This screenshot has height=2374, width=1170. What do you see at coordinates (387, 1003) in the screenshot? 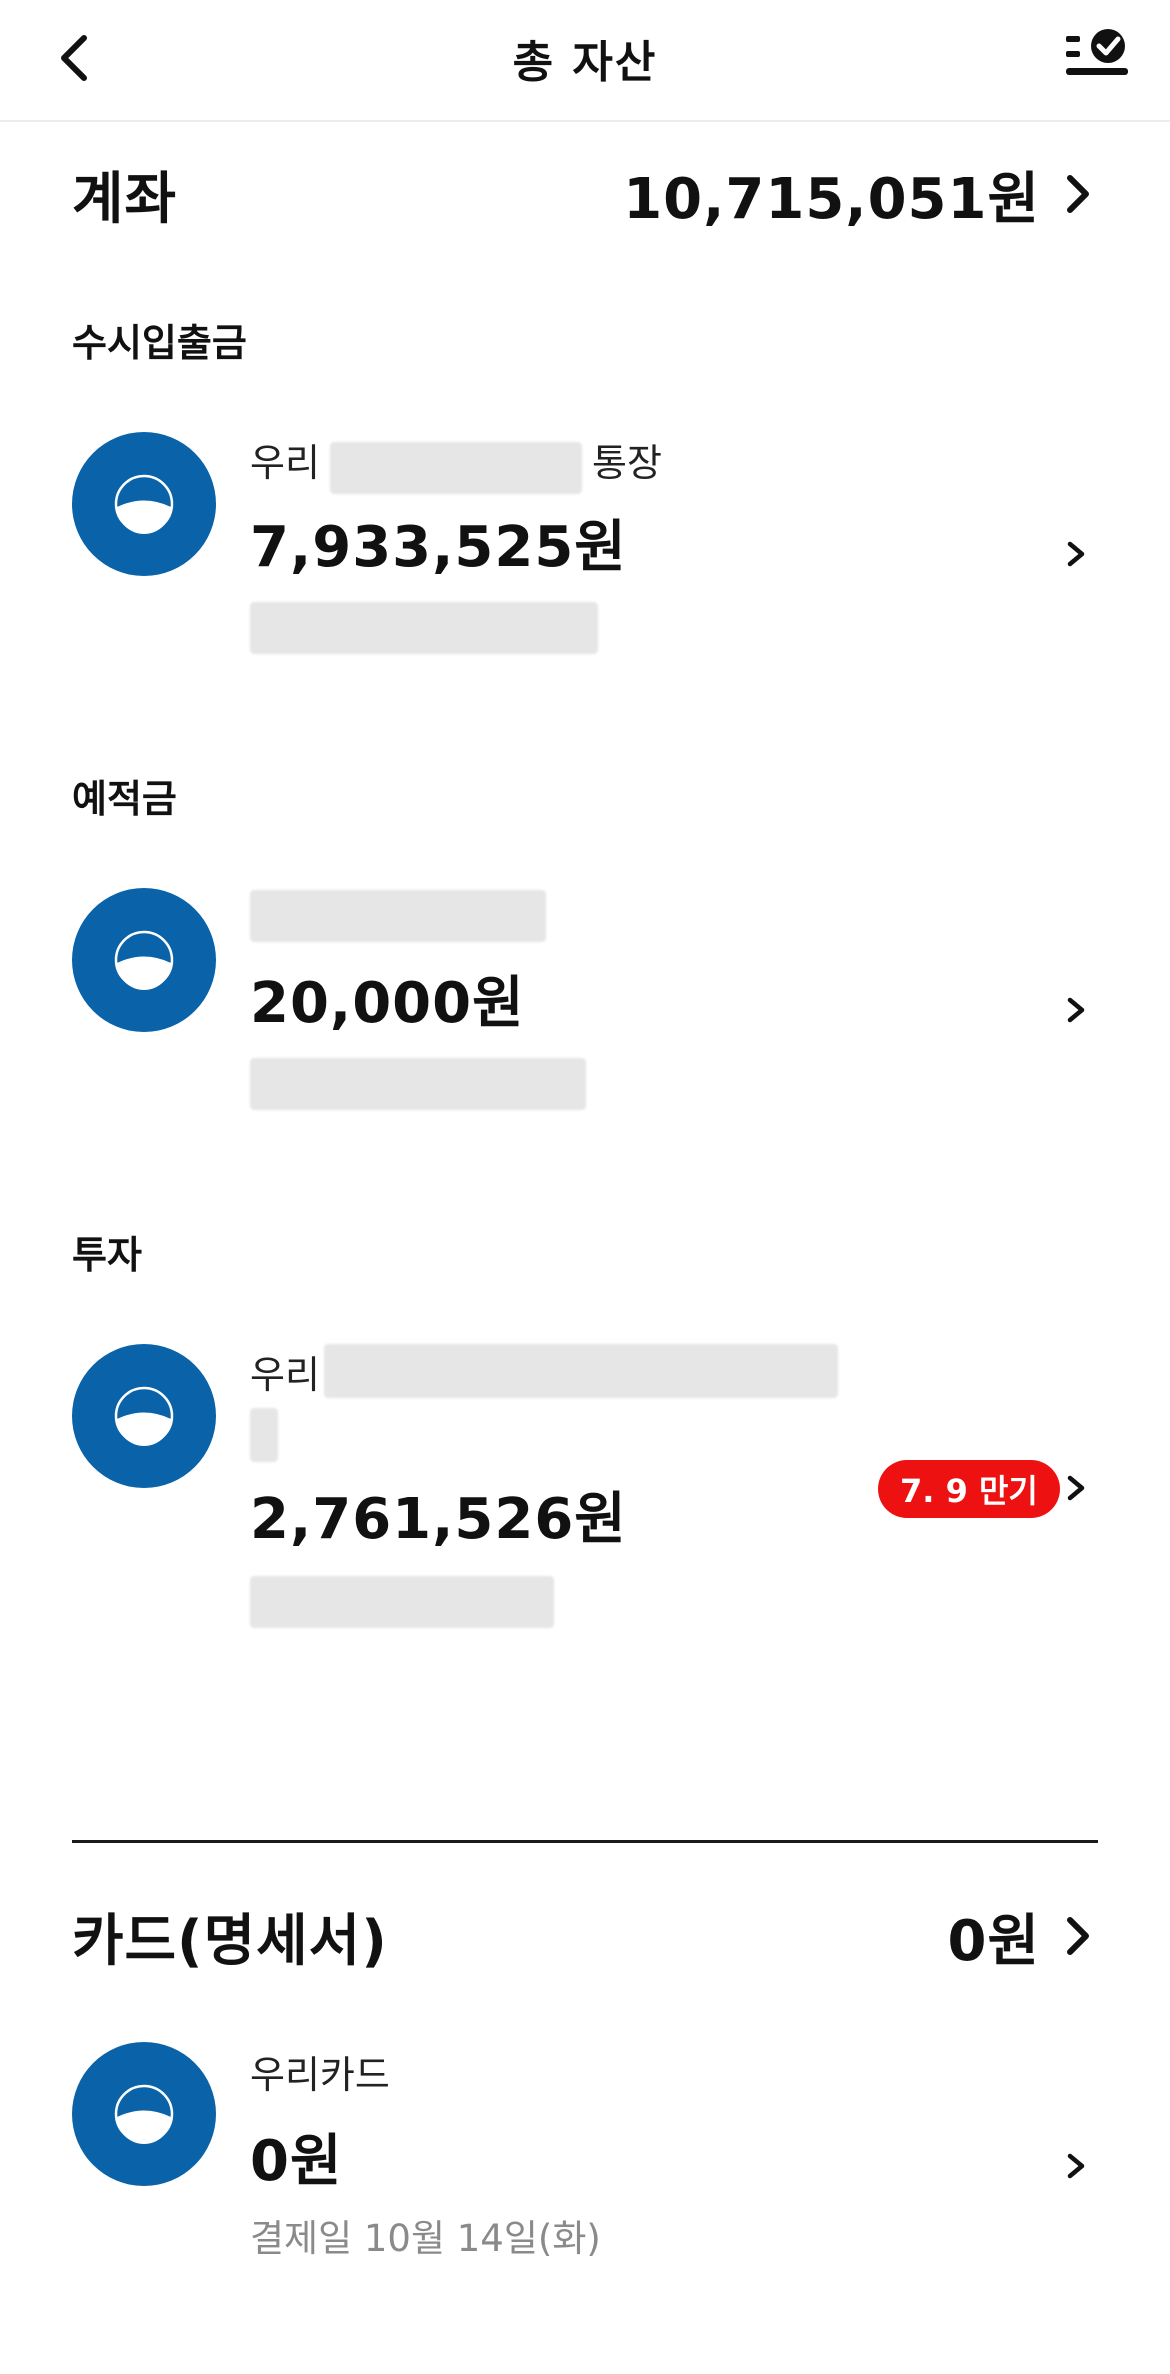
I see `account-balance: 20,000원` at bounding box center [387, 1003].